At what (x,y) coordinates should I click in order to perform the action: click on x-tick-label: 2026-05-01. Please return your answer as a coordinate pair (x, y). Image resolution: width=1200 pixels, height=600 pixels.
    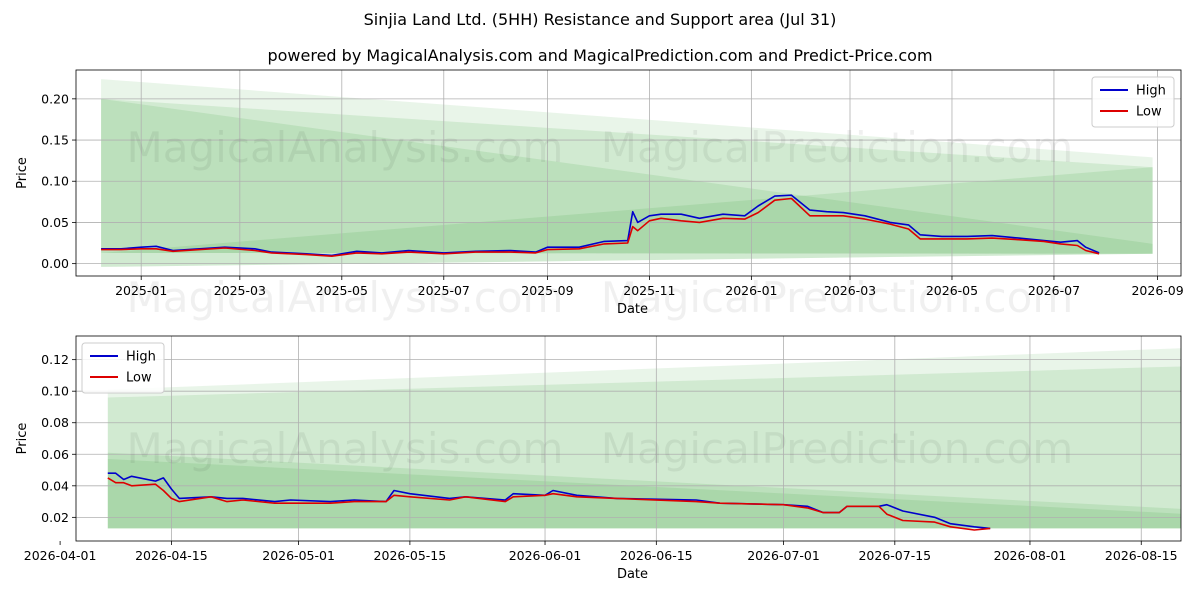
    Looking at the image, I should click on (298, 555).